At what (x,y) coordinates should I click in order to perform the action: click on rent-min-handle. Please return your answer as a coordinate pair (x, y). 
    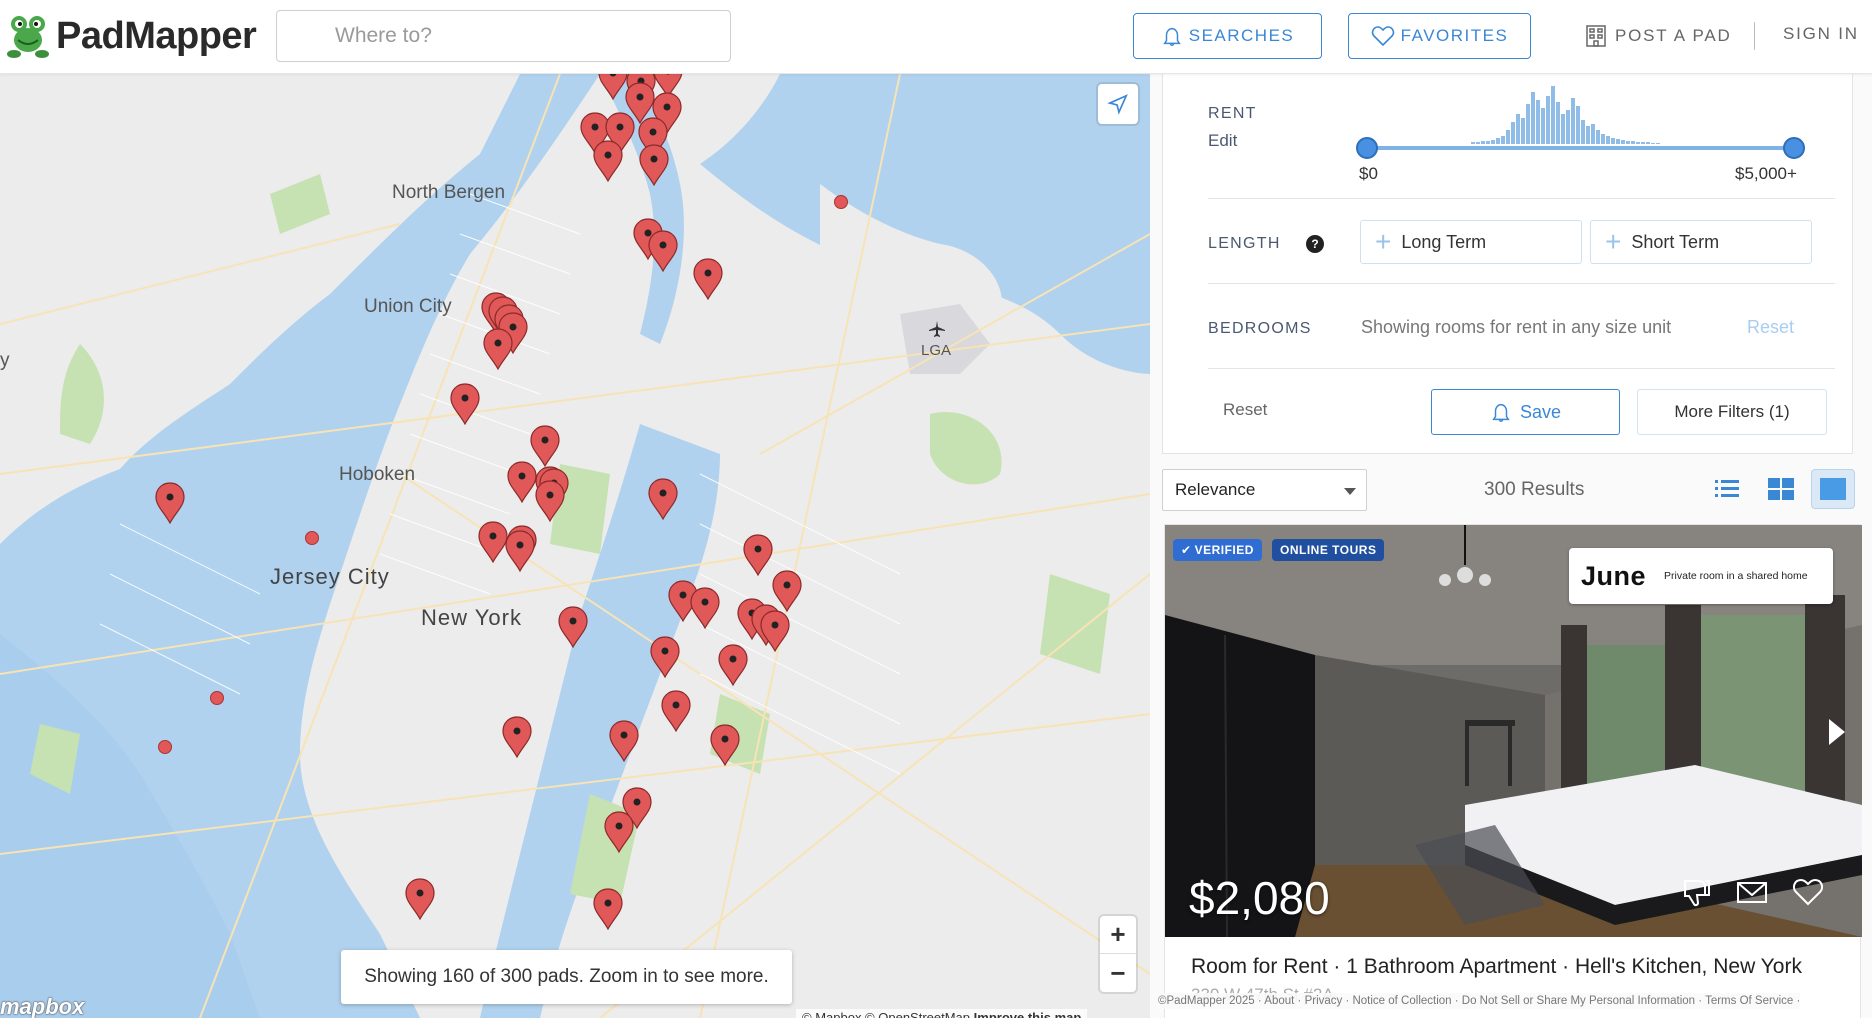
    Looking at the image, I should click on (1367, 148).